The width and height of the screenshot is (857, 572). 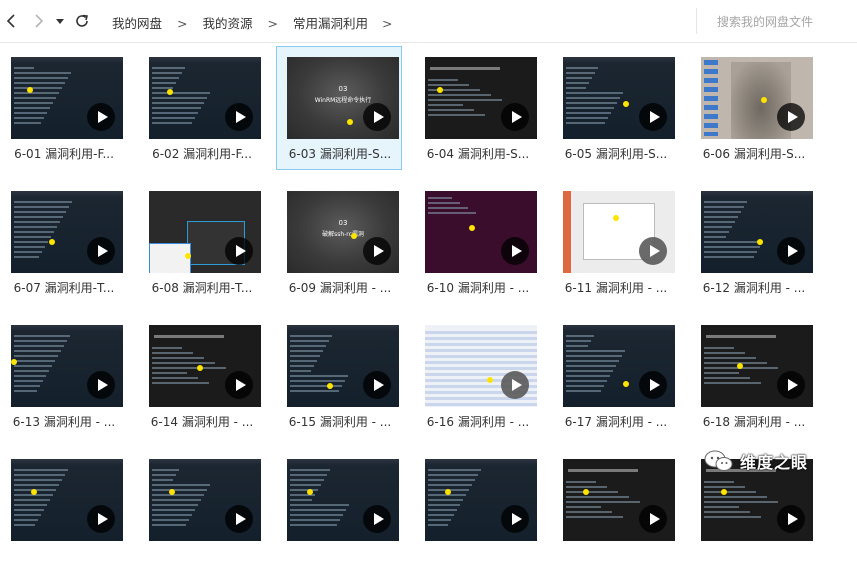 I want to click on forward-arrow-icon, so click(x=38, y=21).